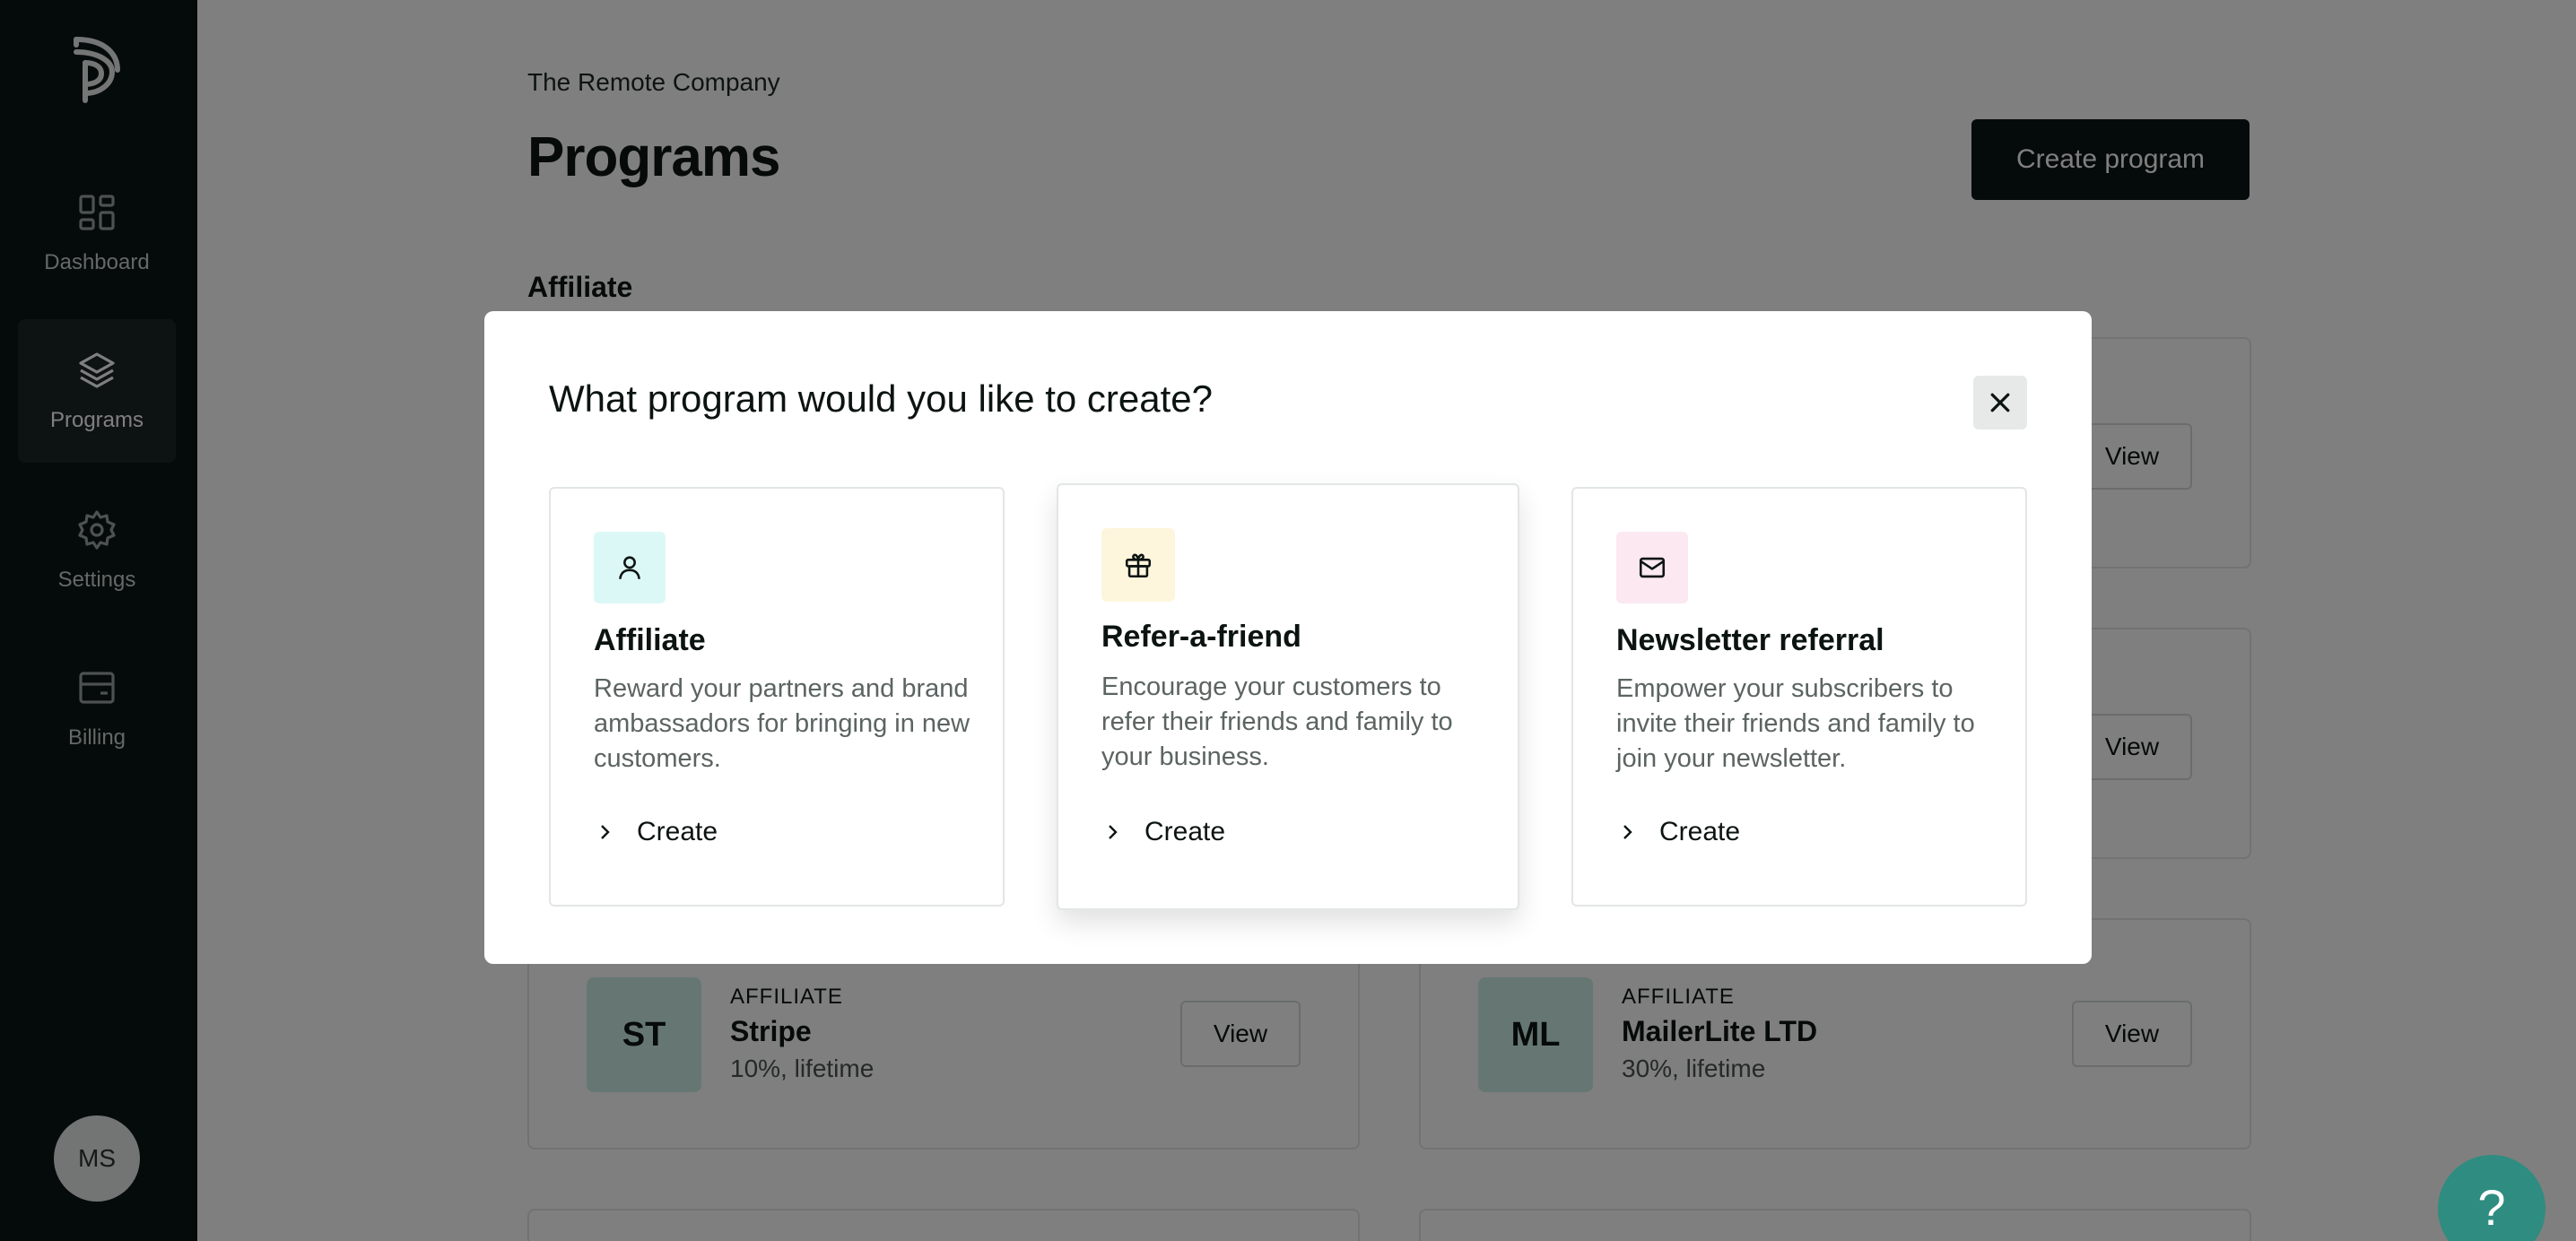 This screenshot has width=2576, height=1241. What do you see at coordinates (650, 640) in the screenshot?
I see `option-title: Affiliate` at bounding box center [650, 640].